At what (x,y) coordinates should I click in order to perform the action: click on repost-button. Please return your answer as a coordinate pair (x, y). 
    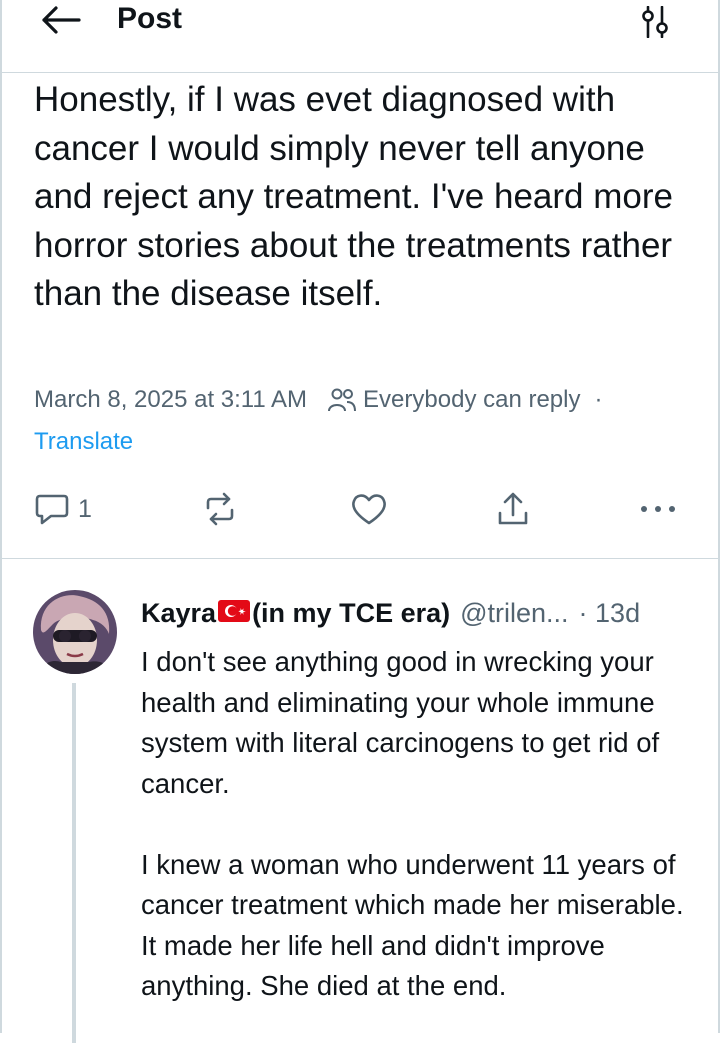
    Looking at the image, I should click on (220, 509).